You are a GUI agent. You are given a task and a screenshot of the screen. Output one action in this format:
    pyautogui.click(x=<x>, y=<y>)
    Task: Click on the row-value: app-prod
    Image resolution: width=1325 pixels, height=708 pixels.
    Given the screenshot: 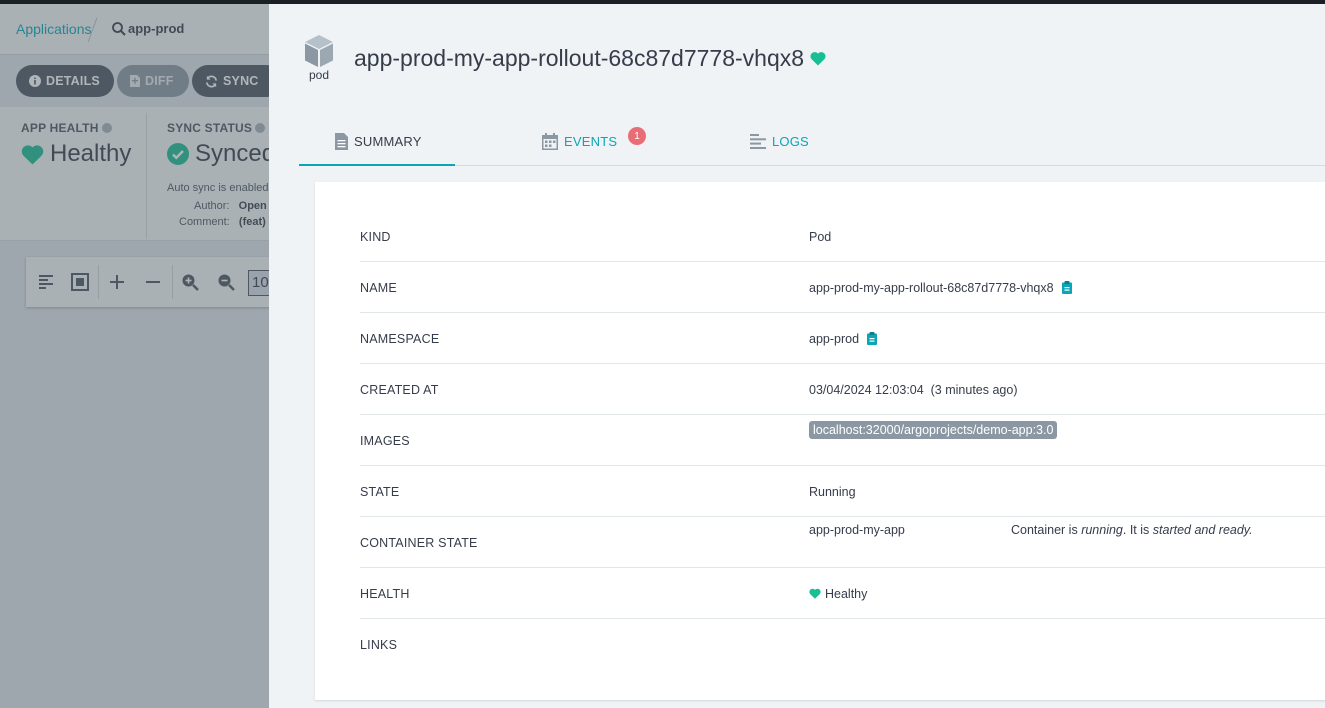 What is the action you would take?
    pyautogui.click(x=843, y=338)
    